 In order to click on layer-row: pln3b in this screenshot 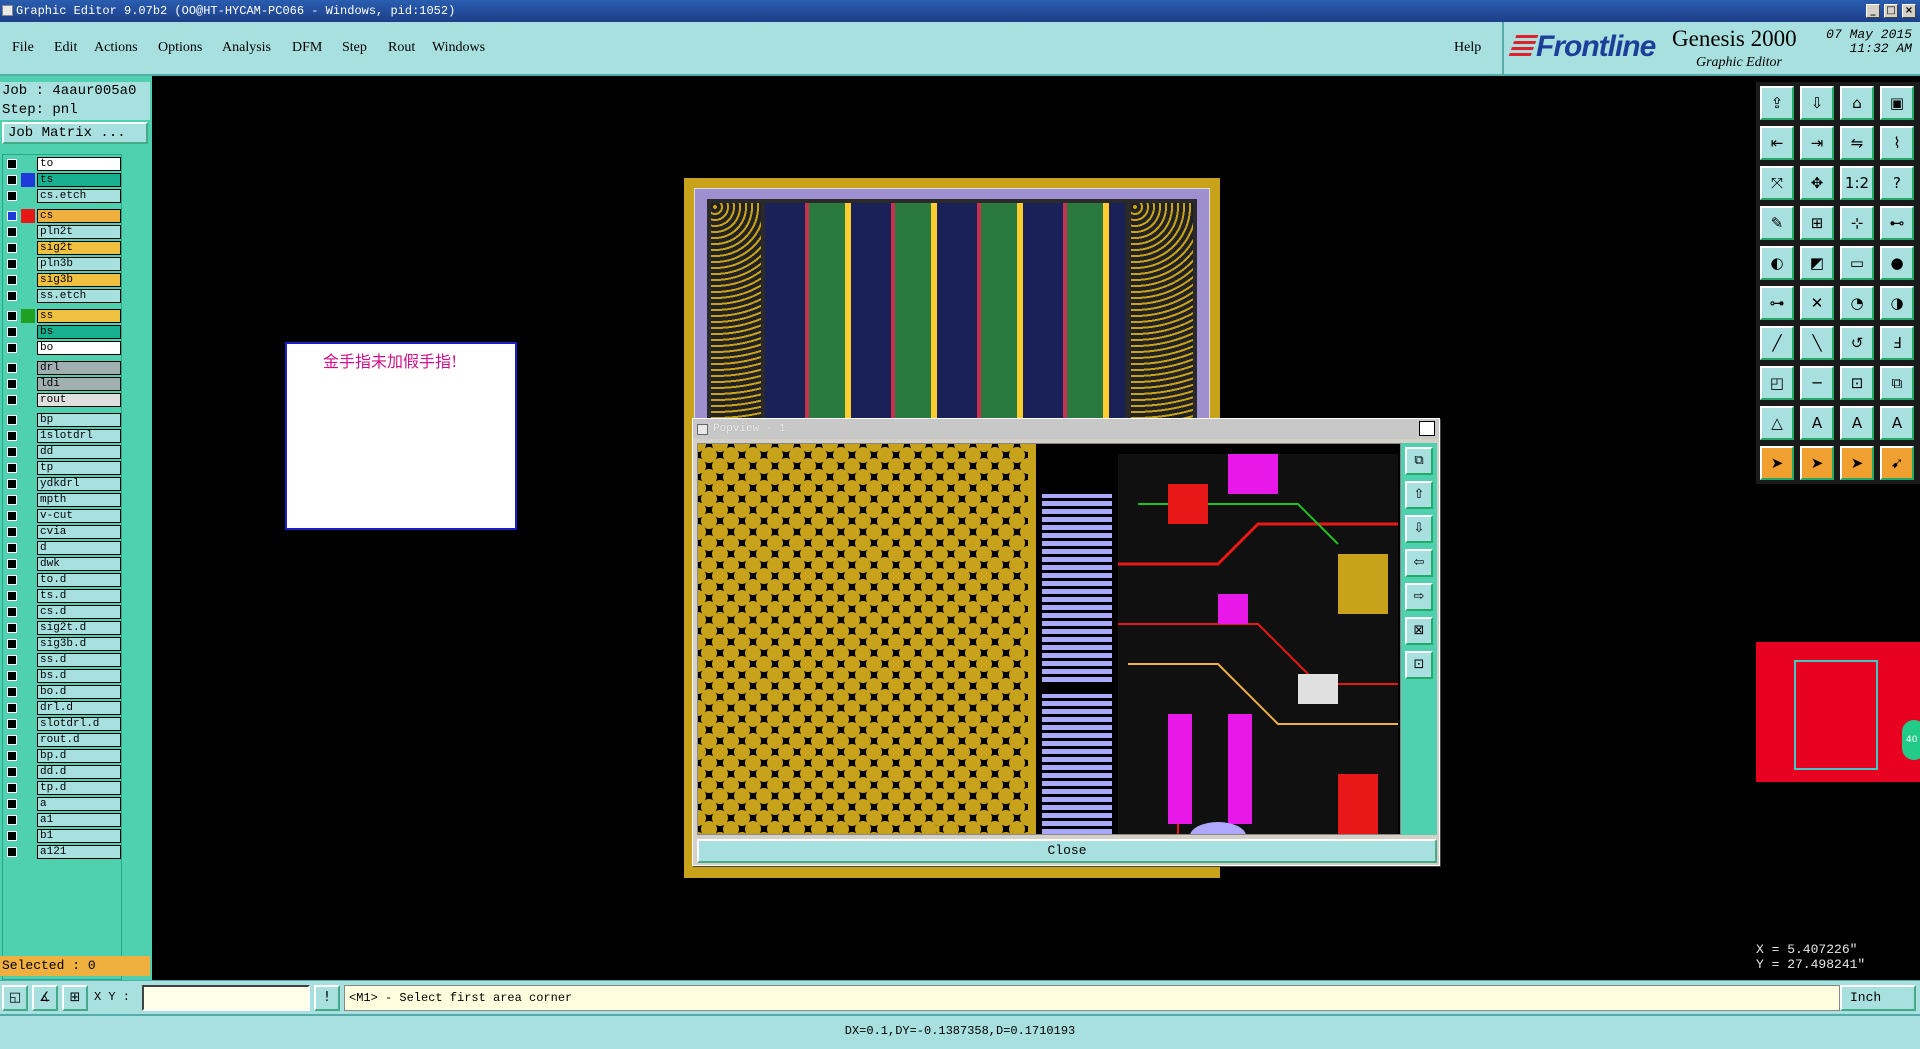, I will do `click(62, 264)`.